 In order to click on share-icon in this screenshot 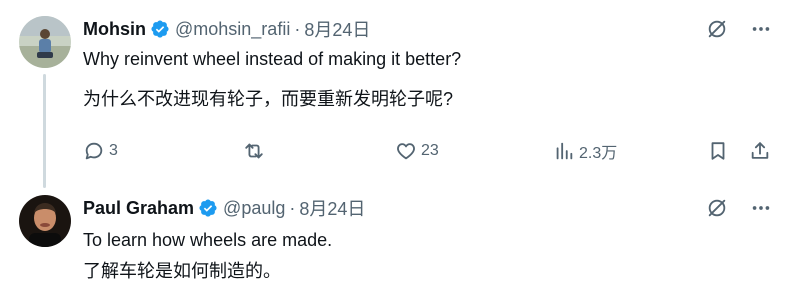, I will do `click(760, 150)`.